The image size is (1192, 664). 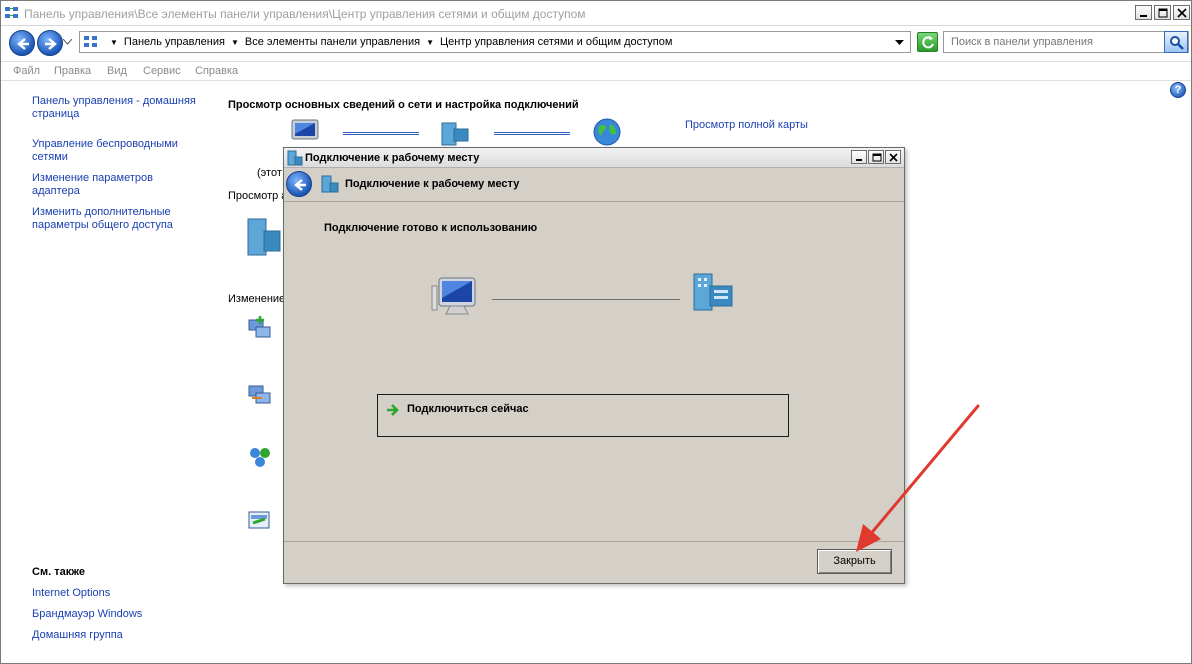 What do you see at coordinates (77, 635) in the screenshot?
I see `see-also-homegroup: Домашняя группа` at bounding box center [77, 635].